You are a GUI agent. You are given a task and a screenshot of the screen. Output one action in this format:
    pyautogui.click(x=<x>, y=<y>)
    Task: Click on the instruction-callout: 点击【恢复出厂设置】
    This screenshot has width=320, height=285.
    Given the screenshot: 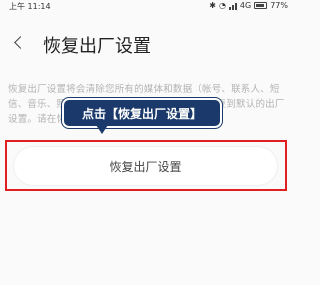 What is the action you would take?
    pyautogui.click(x=142, y=113)
    